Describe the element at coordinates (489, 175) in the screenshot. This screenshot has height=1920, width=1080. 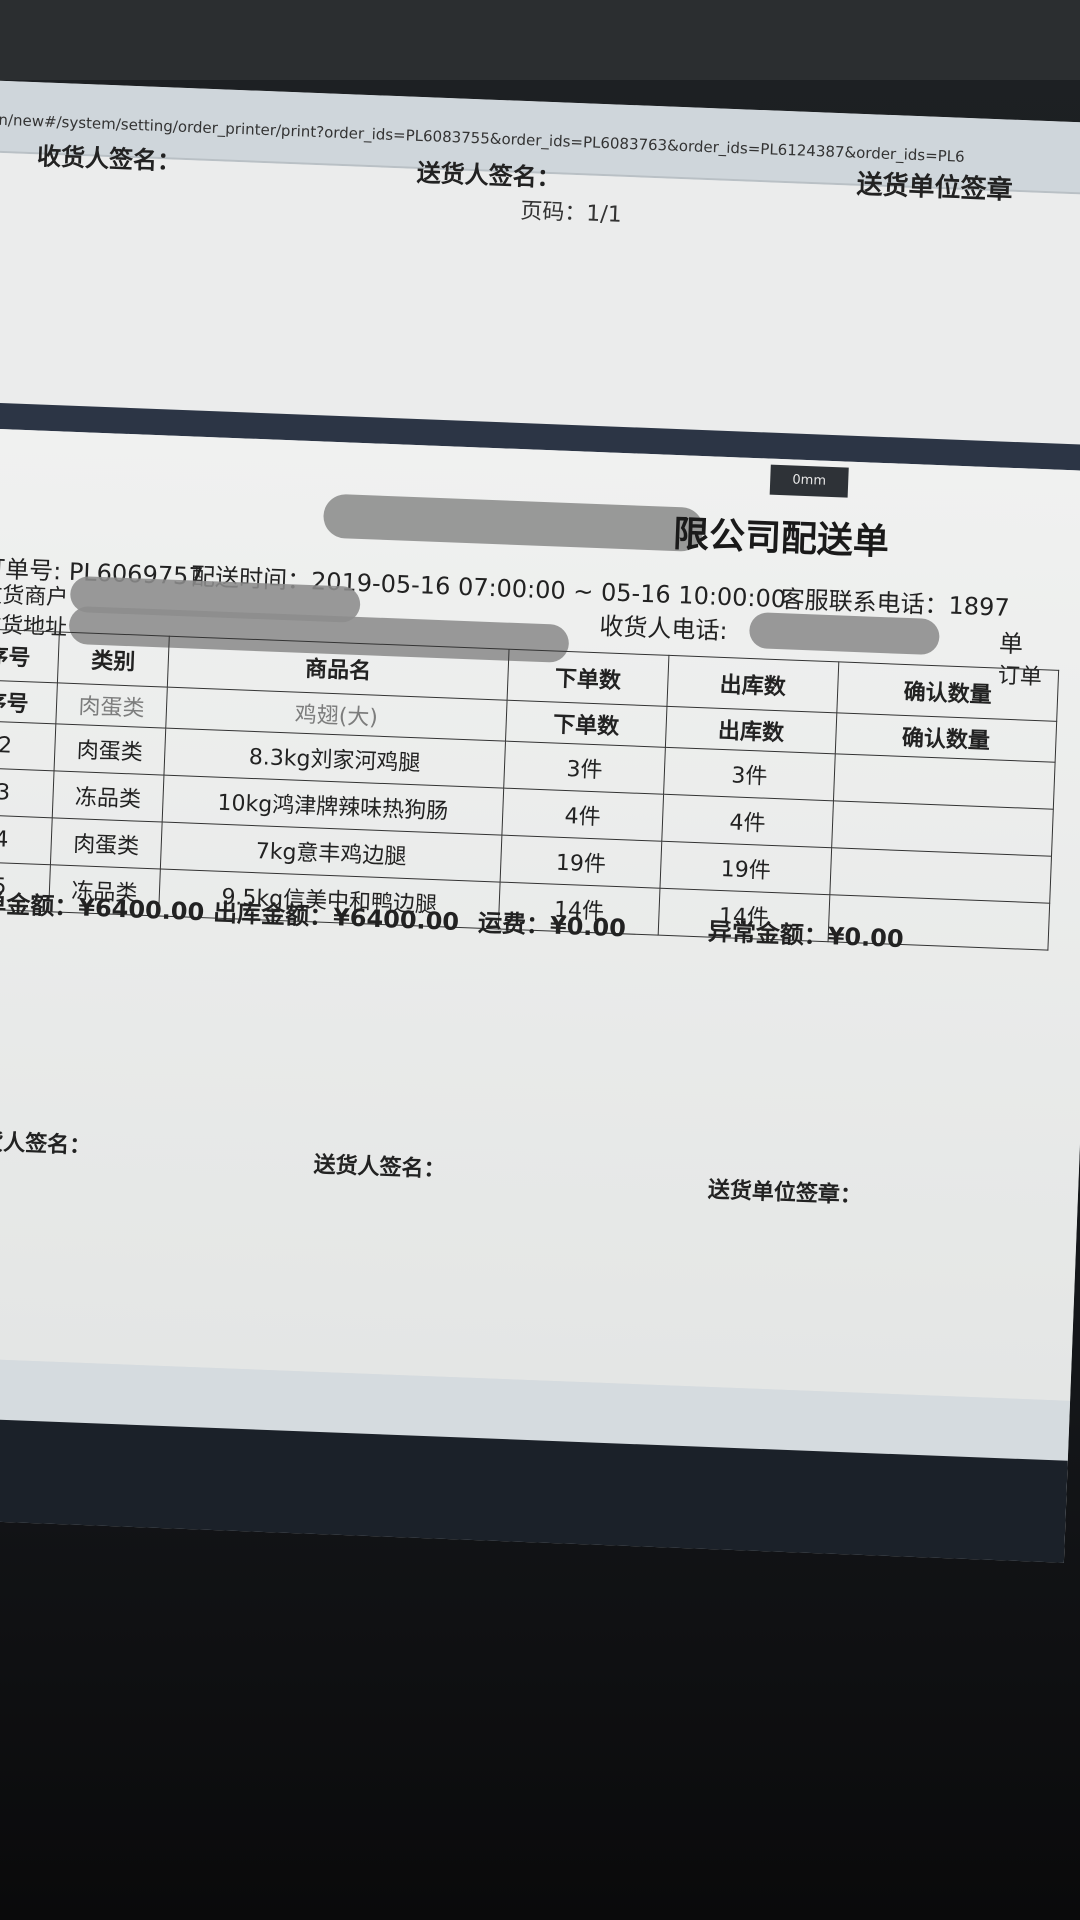
I see `prev-deliverer-signature: 送货人签名：` at that location.